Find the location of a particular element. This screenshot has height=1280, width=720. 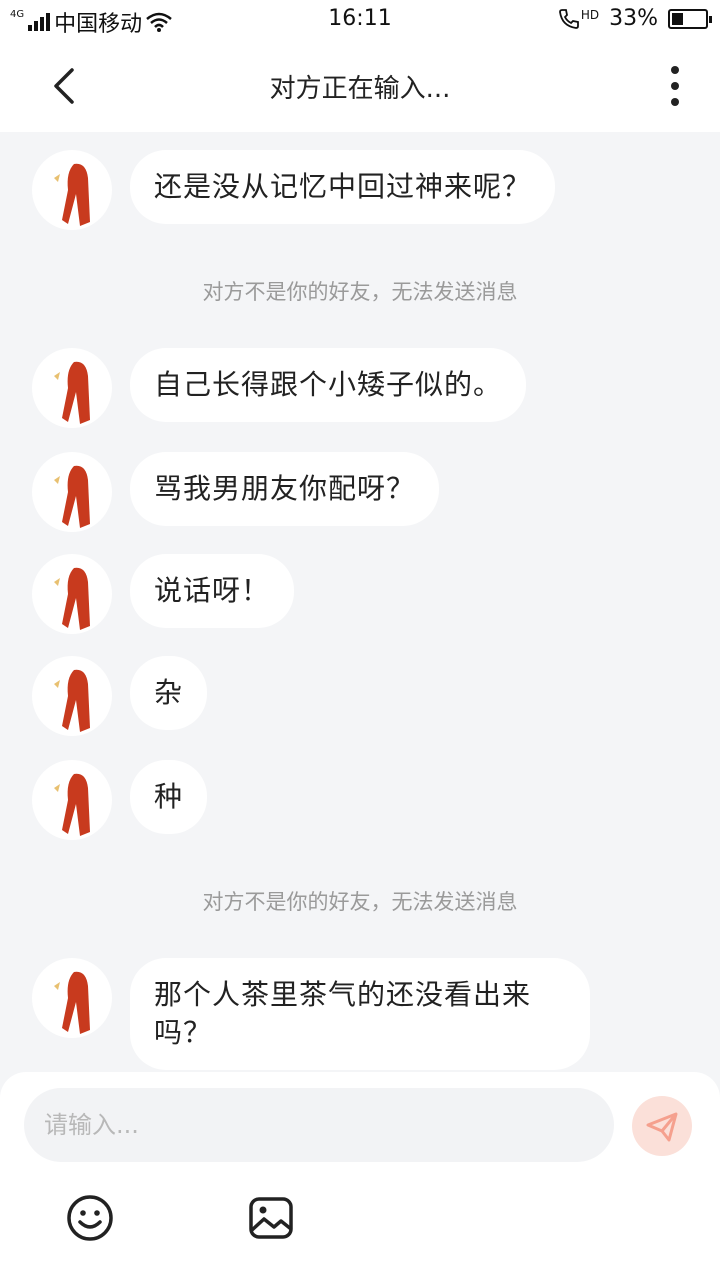

message-row: 自己长得跟个小矮子似的。 is located at coordinates (279, 388).